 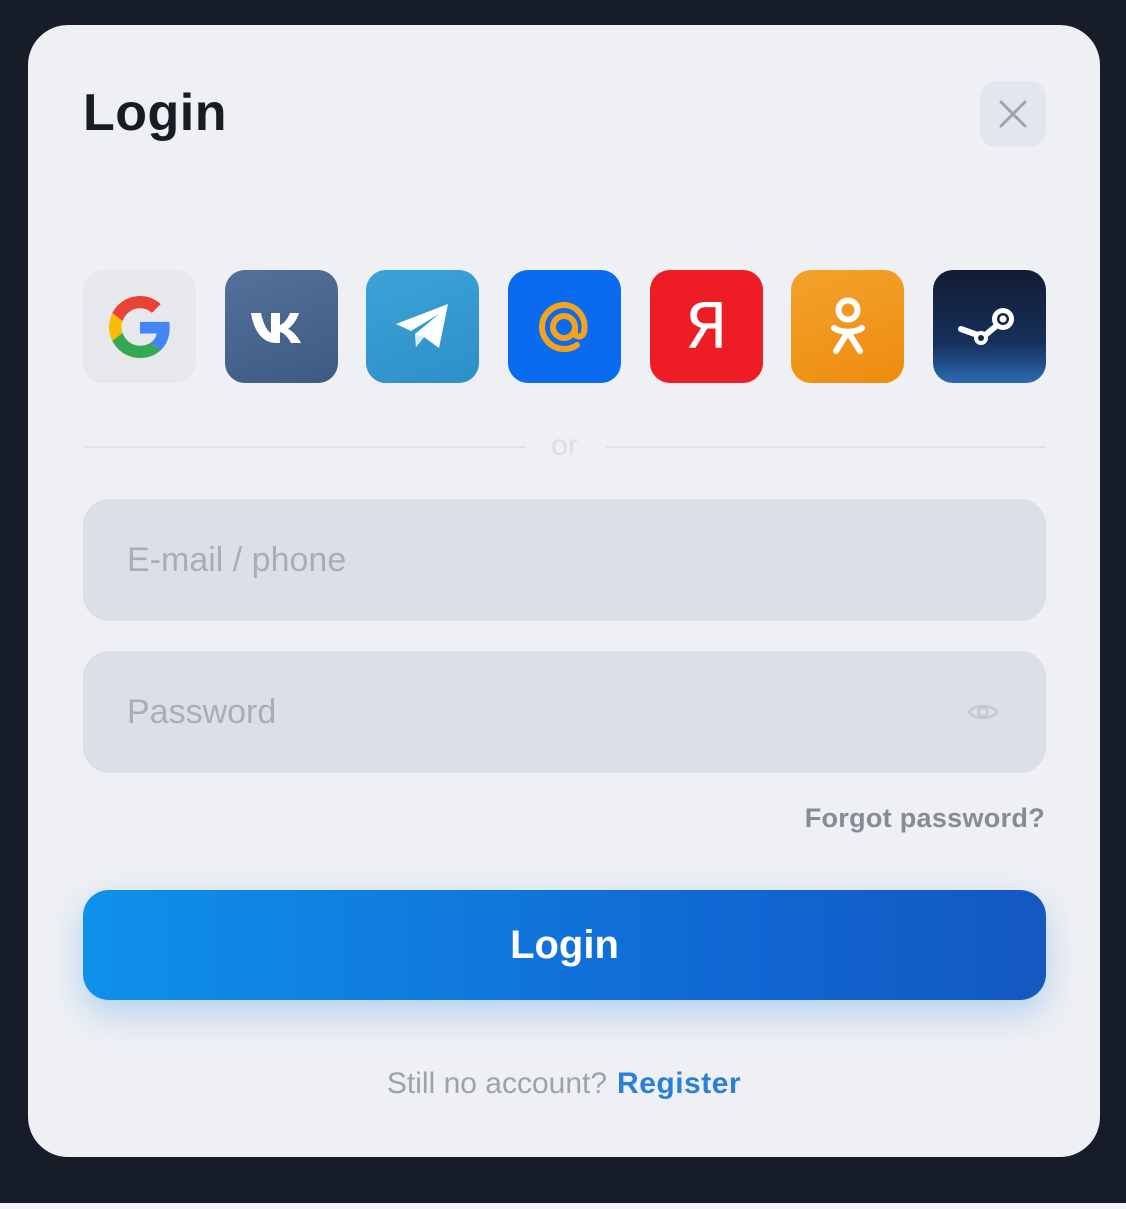 I want to click on telegram-login-button, so click(x=423, y=326).